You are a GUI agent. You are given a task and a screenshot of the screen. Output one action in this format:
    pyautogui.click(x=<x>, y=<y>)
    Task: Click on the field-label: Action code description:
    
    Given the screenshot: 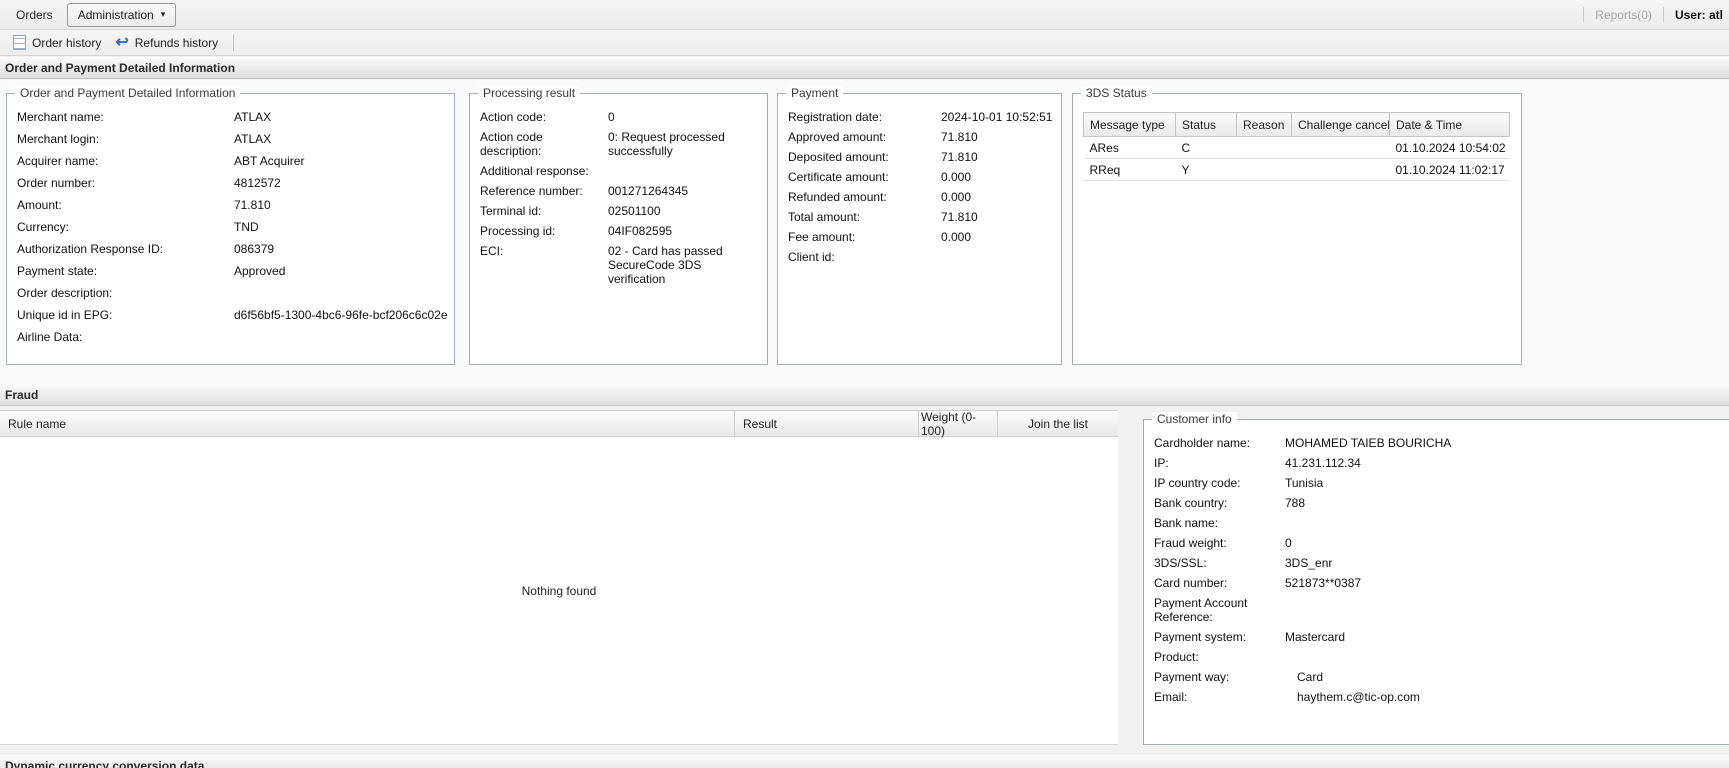 What is the action you would take?
    pyautogui.click(x=511, y=144)
    